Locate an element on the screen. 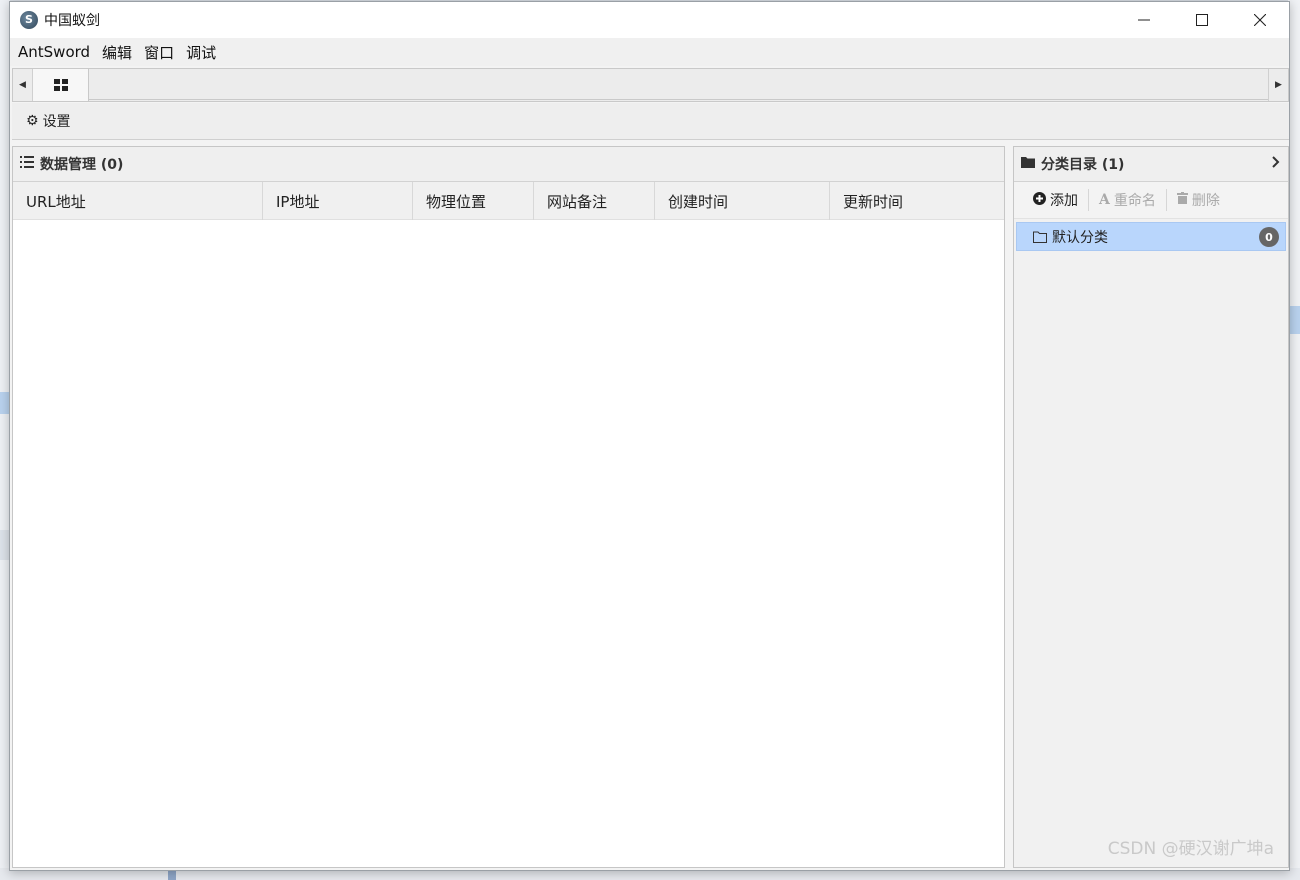  category-count-badge: 0 is located at coordinates (1269, 237).